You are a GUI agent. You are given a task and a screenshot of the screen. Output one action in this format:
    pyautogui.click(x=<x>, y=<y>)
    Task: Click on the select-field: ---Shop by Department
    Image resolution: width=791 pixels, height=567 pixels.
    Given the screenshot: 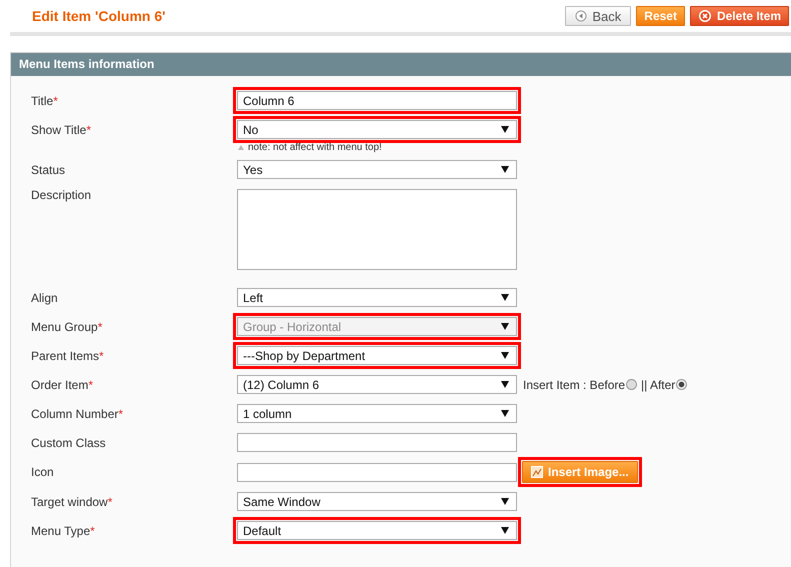 What is the action you would take?
    pyautogui.click(x=377, y=355)
    